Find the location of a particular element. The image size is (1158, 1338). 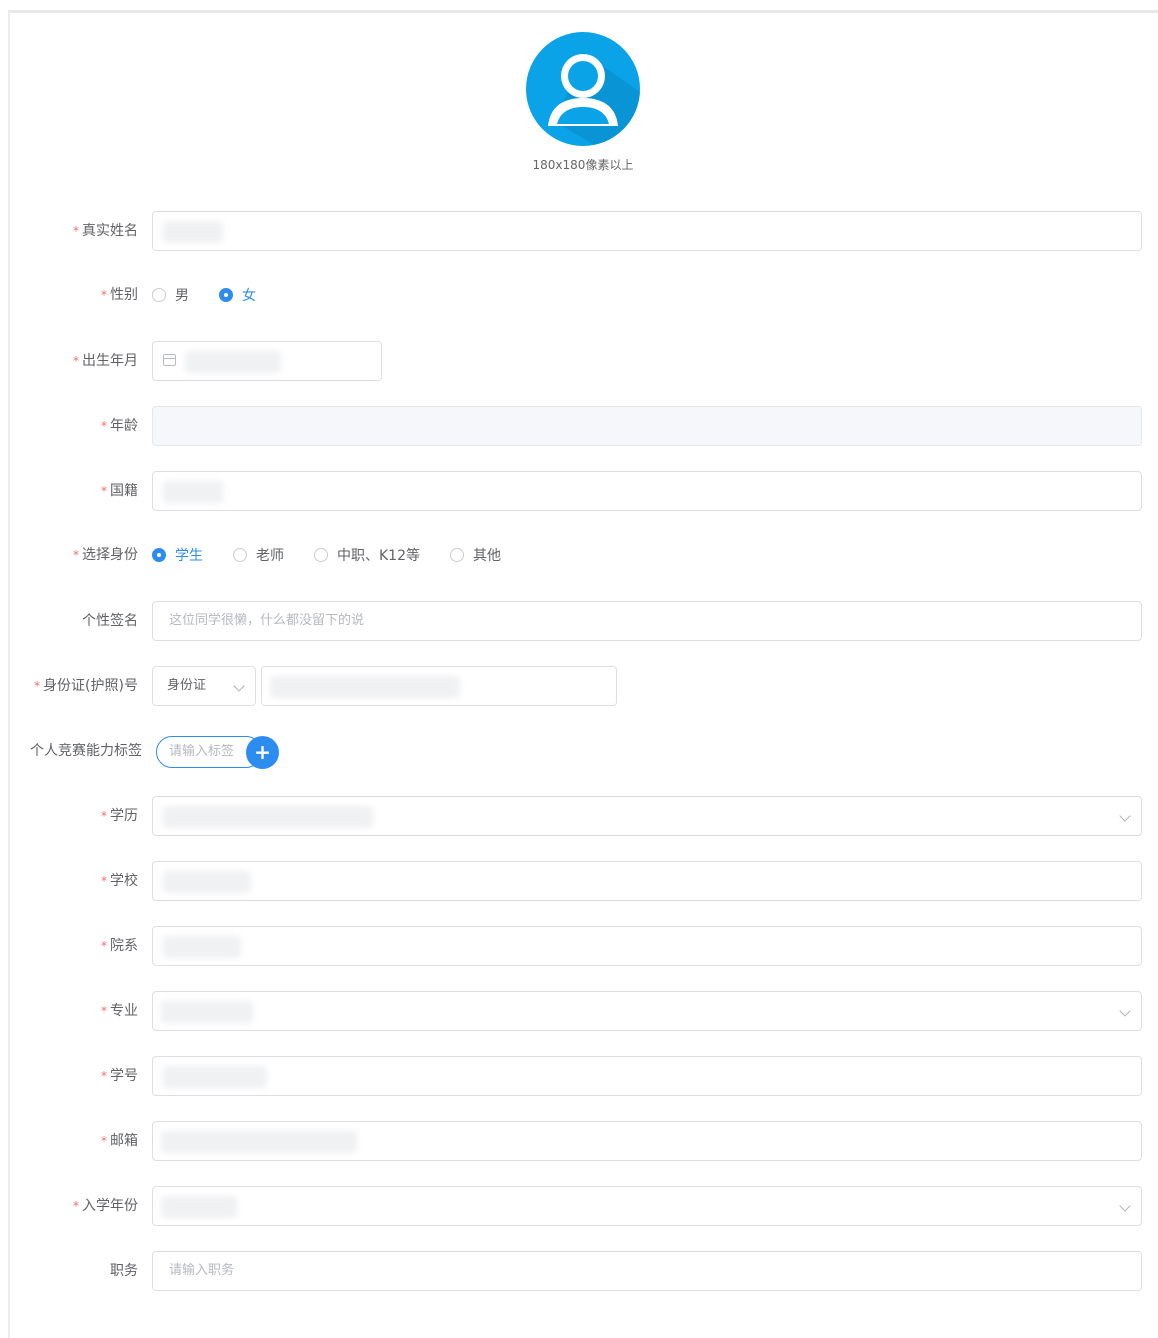

signature-label: 个性签名 is located at coordinates (110, 621).